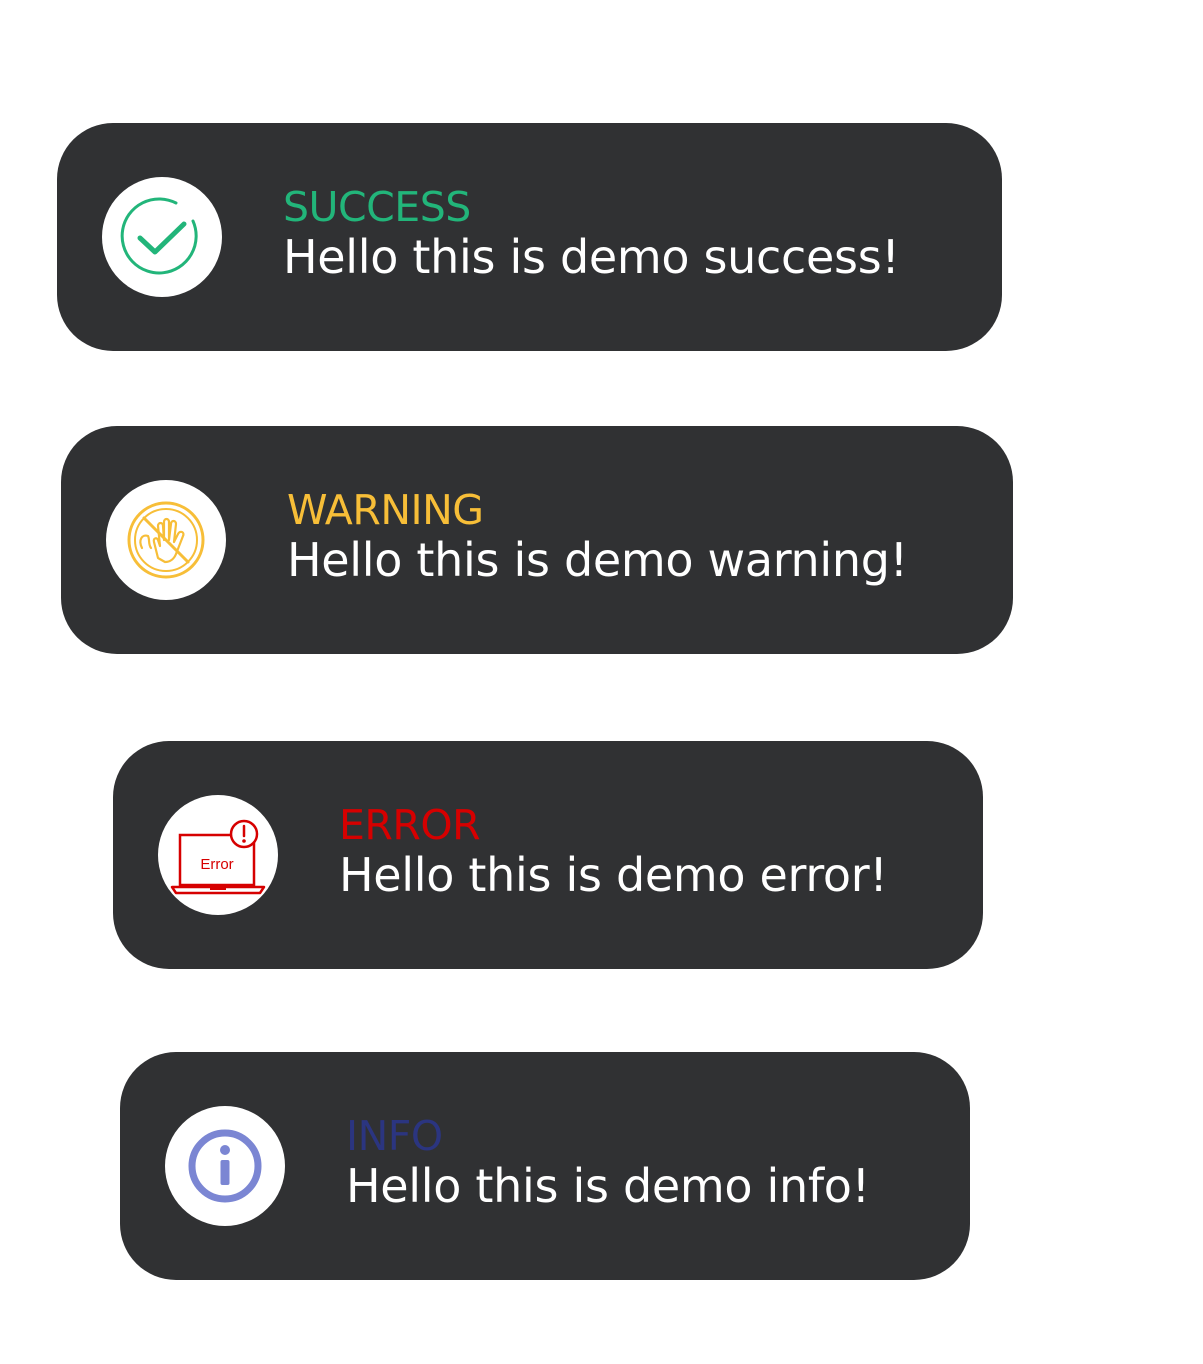 The image size is (1203, 1364). Describe the element at coordinates (377, 207) in the screenshot. I see `toast-title: SUCCESS` at that location.